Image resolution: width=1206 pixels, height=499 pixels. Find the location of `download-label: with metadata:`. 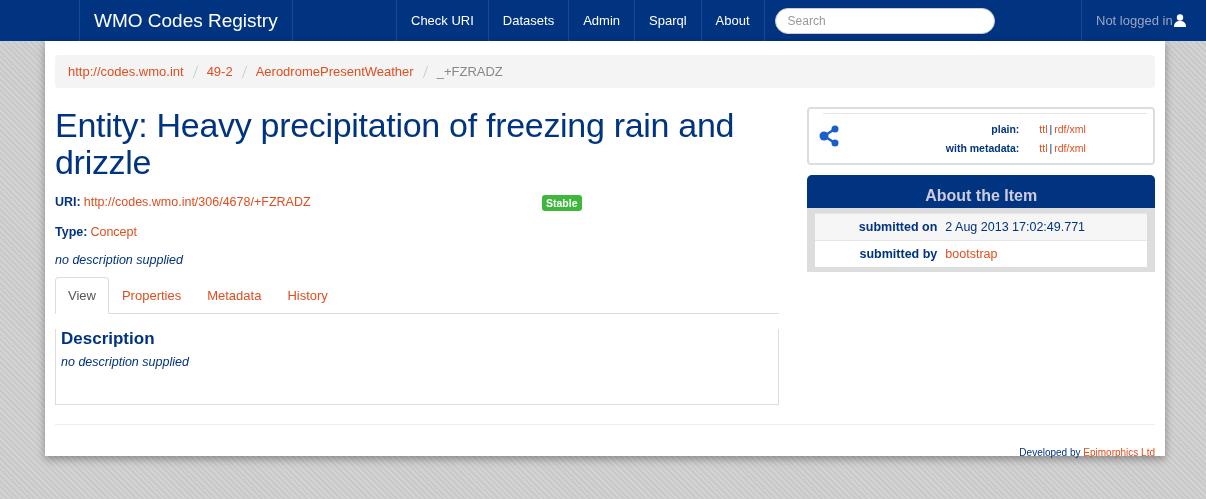

download-label: with metadata: is located at coordinates (982, 148).